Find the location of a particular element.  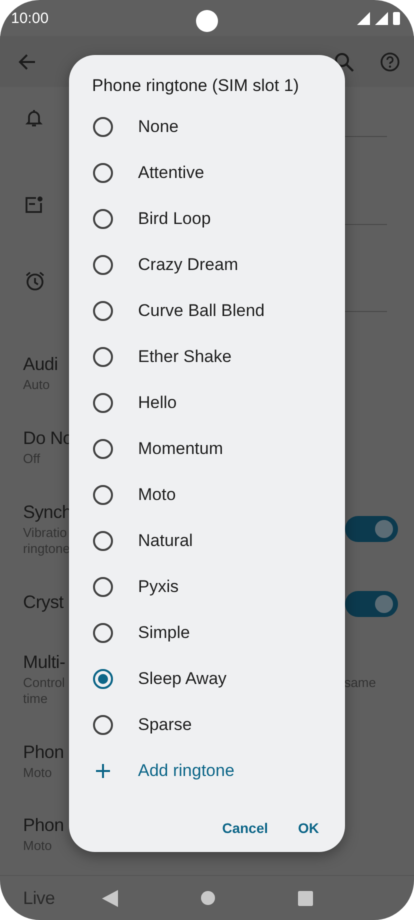

option-label: Curve Ball Blend is located at coordinates (201, 311).